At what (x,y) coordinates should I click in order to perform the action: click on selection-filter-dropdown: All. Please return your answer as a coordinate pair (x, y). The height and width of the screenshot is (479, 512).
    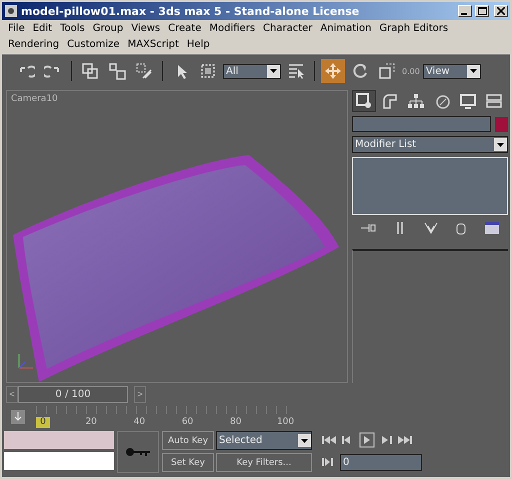
    Looking at the image, I should click on (252, 71).